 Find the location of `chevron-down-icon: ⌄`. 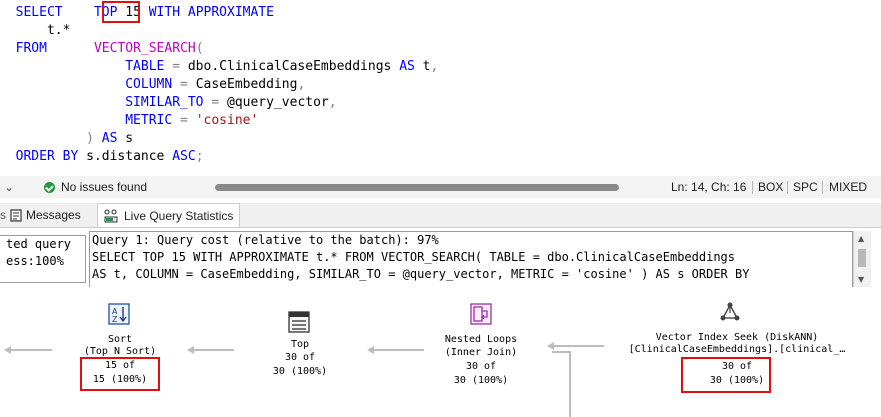

chevron-down-icon: ⌄ is located at coordinates (9, 187).